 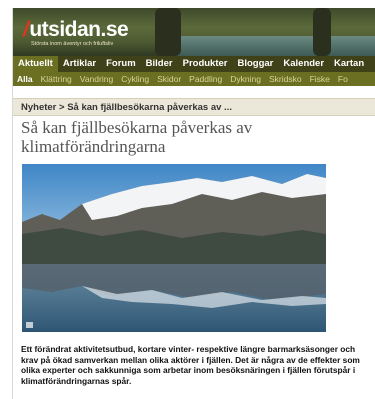 What do you see at coordinates (35, 64) in the screenshot?
I see `nav-tab-aktuellt: Aktuellt` at bounding box center [35, 64].